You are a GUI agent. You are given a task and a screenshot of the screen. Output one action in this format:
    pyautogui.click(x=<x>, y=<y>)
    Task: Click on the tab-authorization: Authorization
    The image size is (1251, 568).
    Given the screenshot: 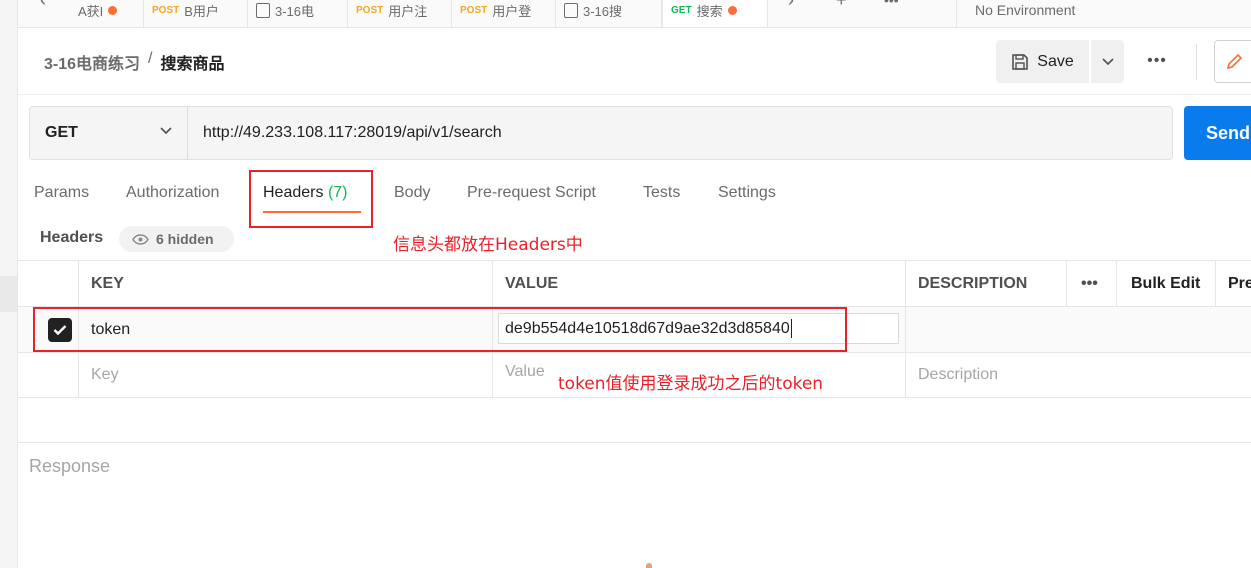 What is the action you would take?
    pyautogui.click(x=172, y=193)
    